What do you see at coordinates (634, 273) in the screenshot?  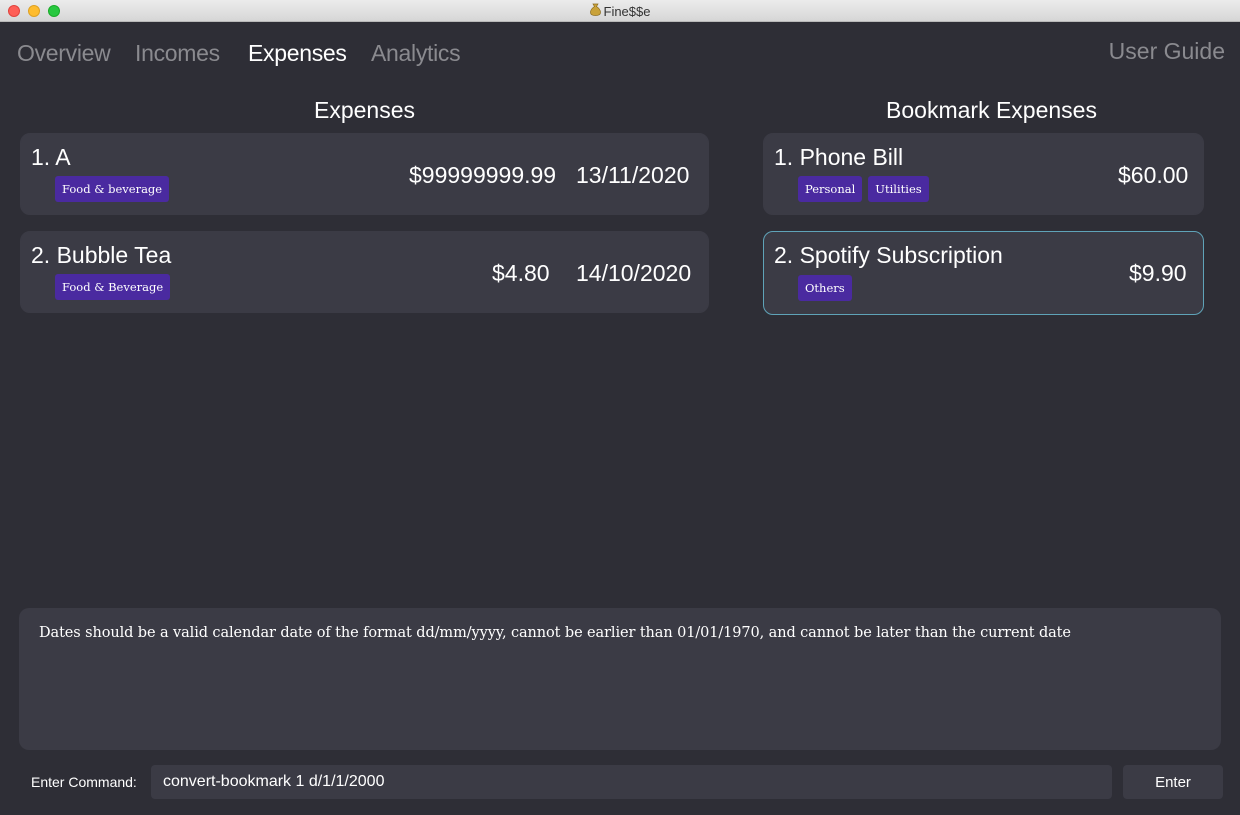 I see `expense-date: 14/10/2020` at bounding box center [634, 273].